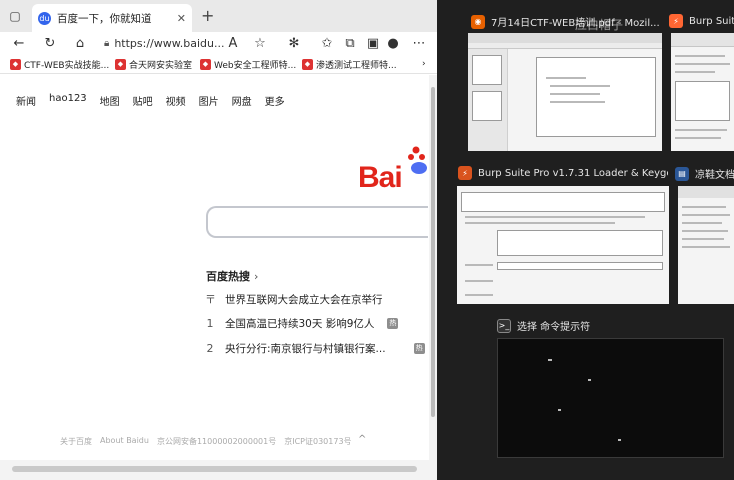 The height and width of the screenshot is (480, 734). I want to click on back-icon: ←, so click(19, 43).